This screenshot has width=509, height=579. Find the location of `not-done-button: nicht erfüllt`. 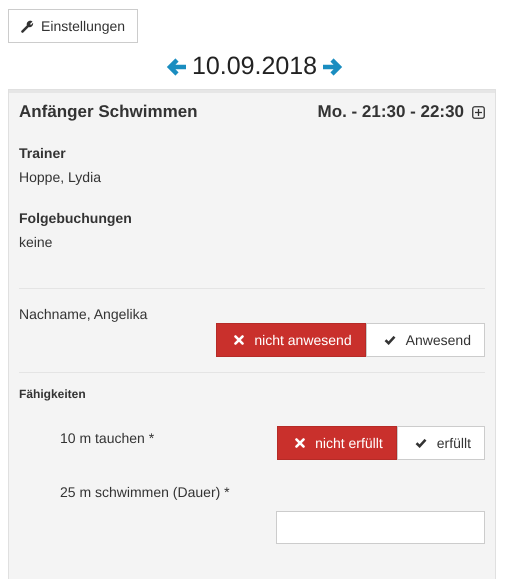

not-done-button: nicht erfüllt is located at coordinates (337, 443).